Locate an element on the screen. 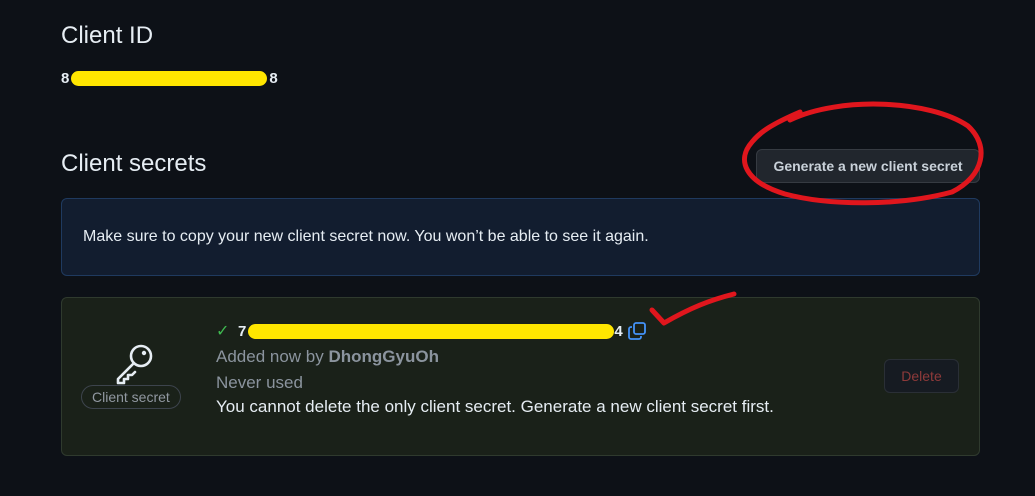 The width and height of the screenshot is (1035, 496). client-id-end: 8 is located at coordinates (273, 78).